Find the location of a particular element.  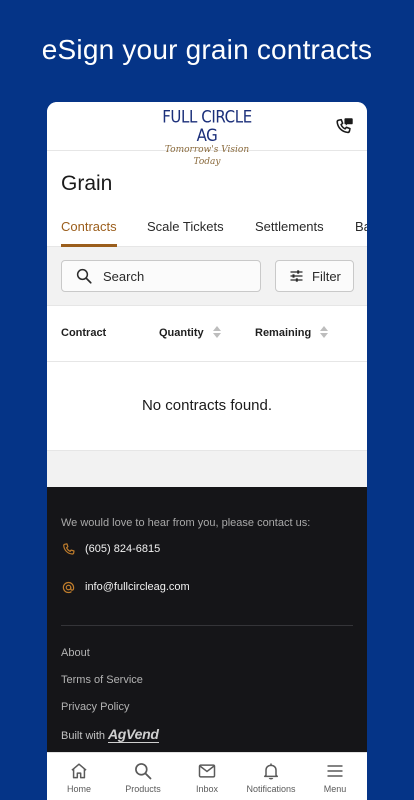

logo-tagline: Tomorrow's Vision Today is located at coordinates (207, 156).